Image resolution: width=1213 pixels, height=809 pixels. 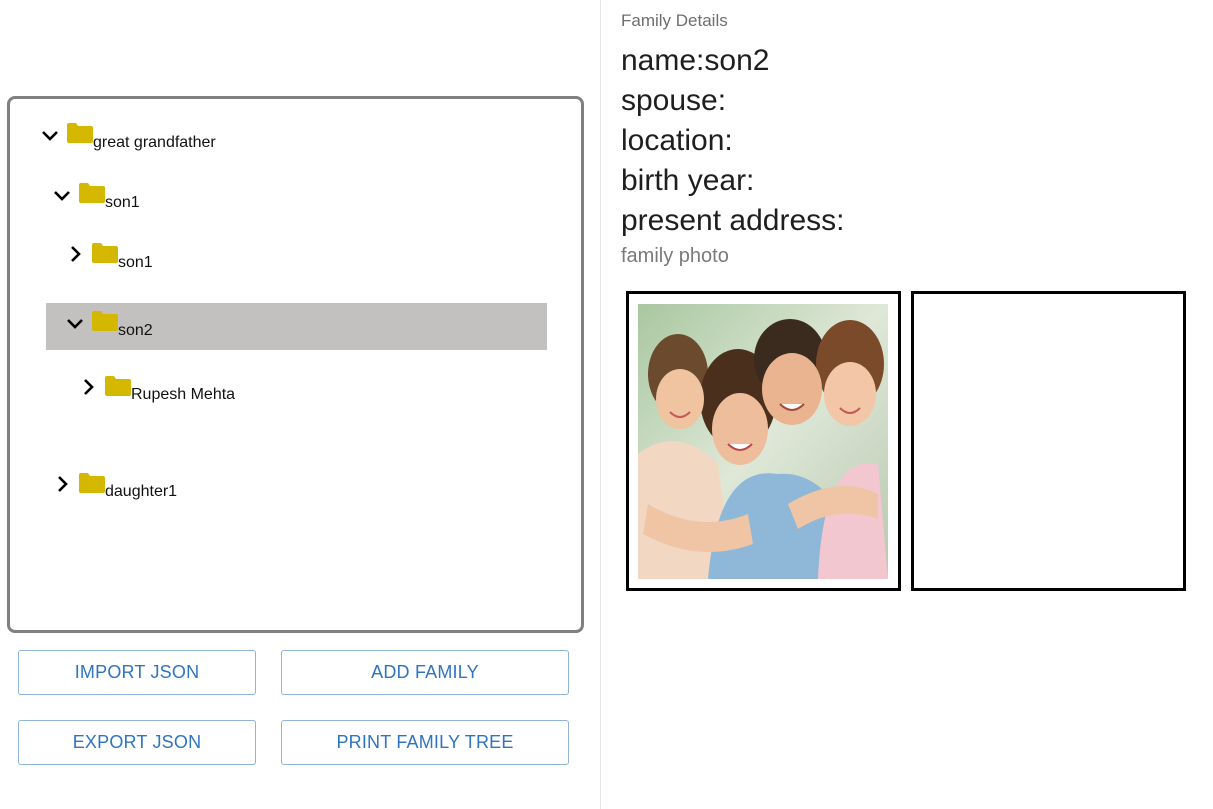 I want to click on tree-node-rupesh-mehta: Rupesh Mehta, so click(x=228, y=392).